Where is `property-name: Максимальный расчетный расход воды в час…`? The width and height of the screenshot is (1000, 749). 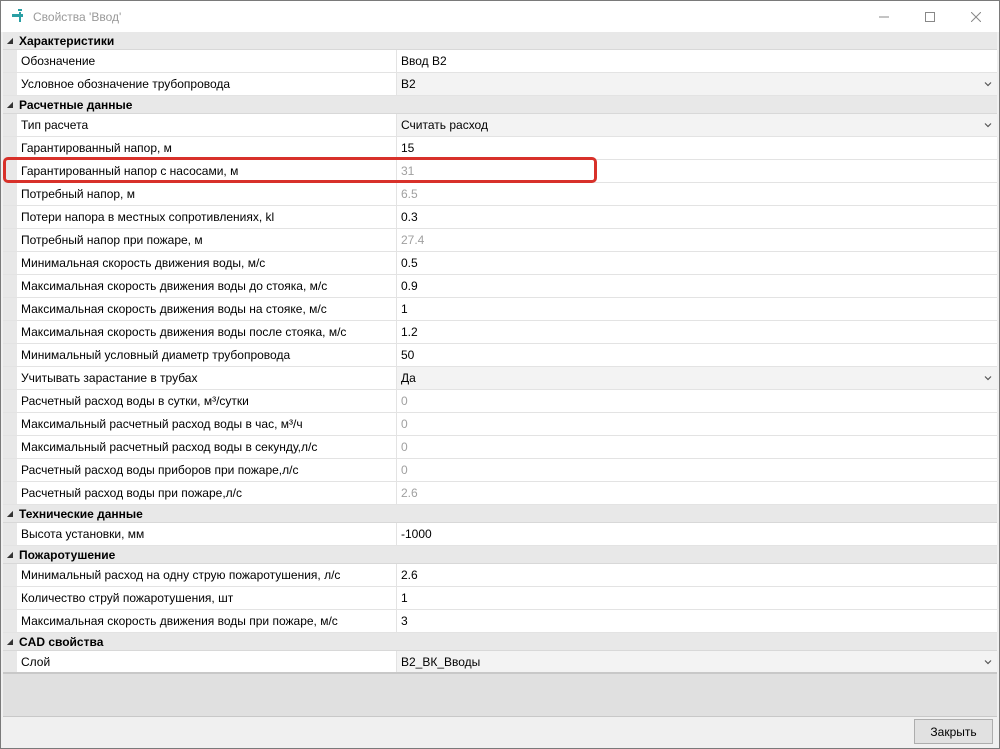
property-name: Максимальный расчетный расход воды в час… is located at coordinates (207, 424).